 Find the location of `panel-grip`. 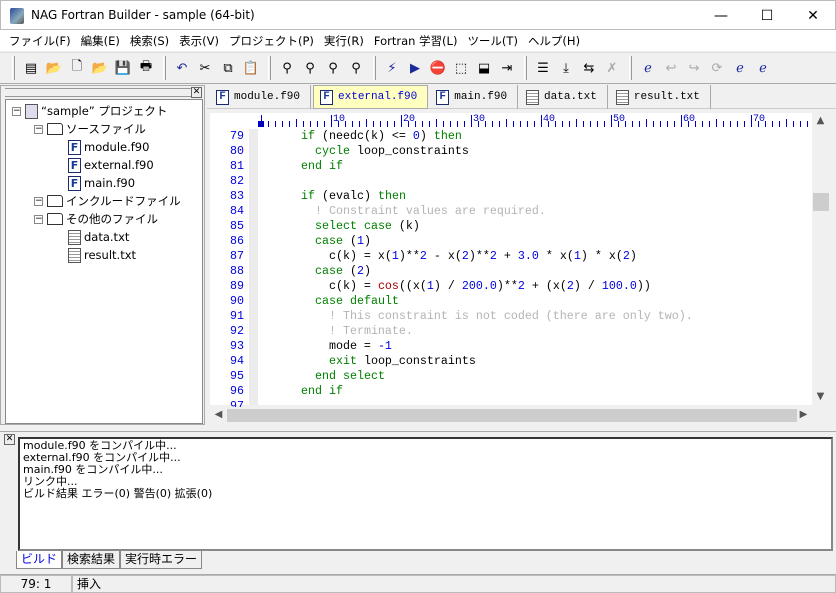

panel-grip is located at coordinates (103, 92).